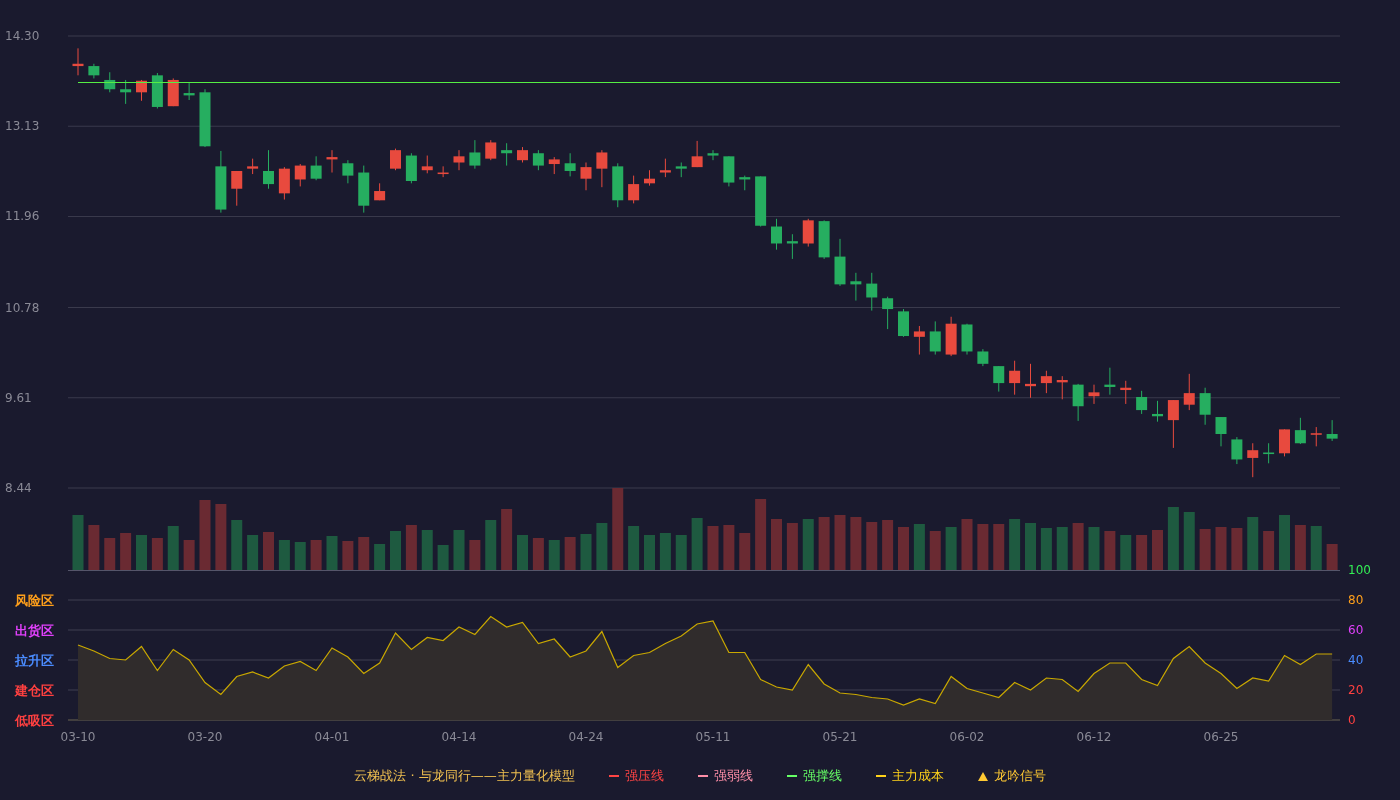 The width and height of the screenshot is (1400, 800). What do you see at coordinates (464, 776) in the screenshot?
I see `legend-title: 云梯战法 · 与龙同行——主力量化模型` at bounding box center [464, 776].